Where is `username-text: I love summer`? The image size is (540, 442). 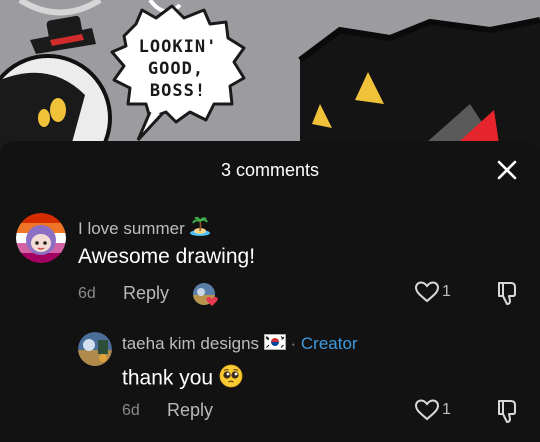
username-text: I love summer is located at coordinates (131, 228).